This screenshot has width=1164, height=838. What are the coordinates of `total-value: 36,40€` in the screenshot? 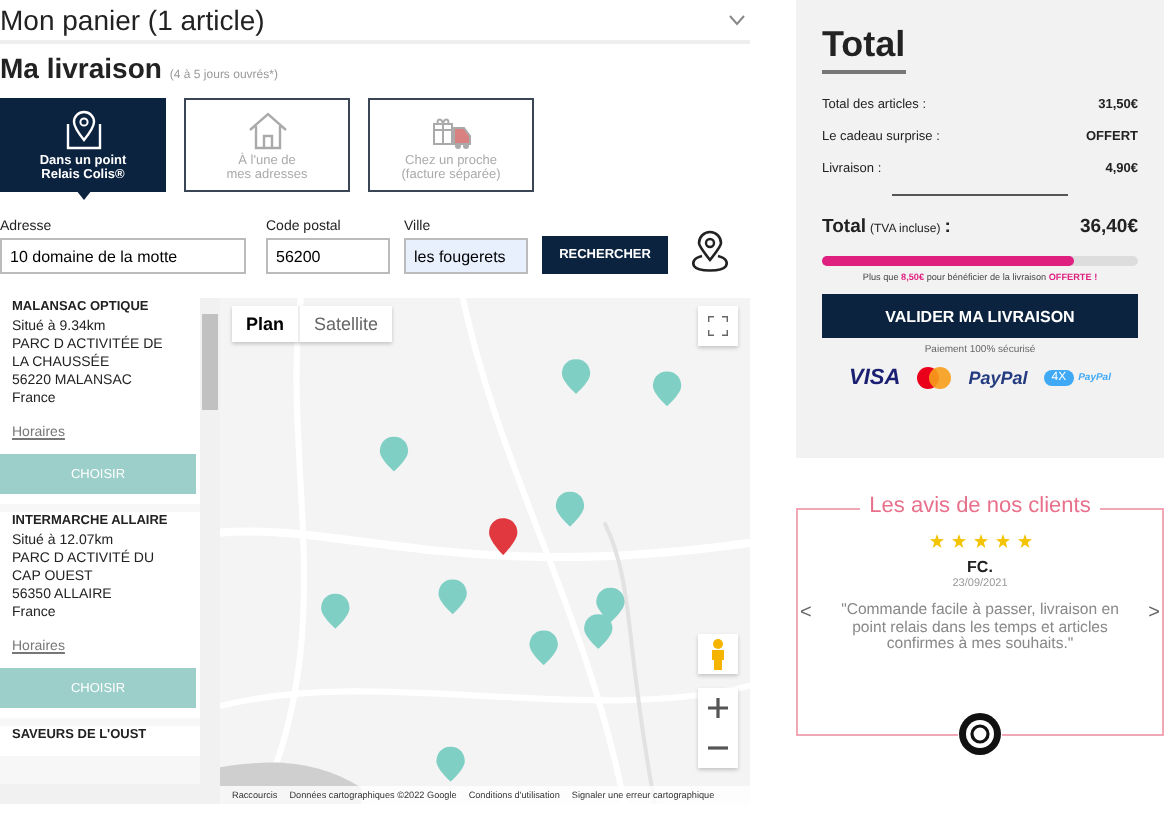 It's located at (1108, 227).